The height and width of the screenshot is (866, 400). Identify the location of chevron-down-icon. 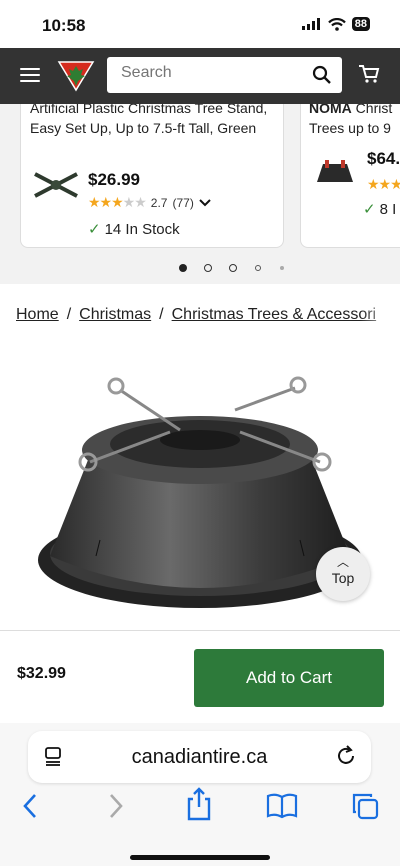
(205, 202).